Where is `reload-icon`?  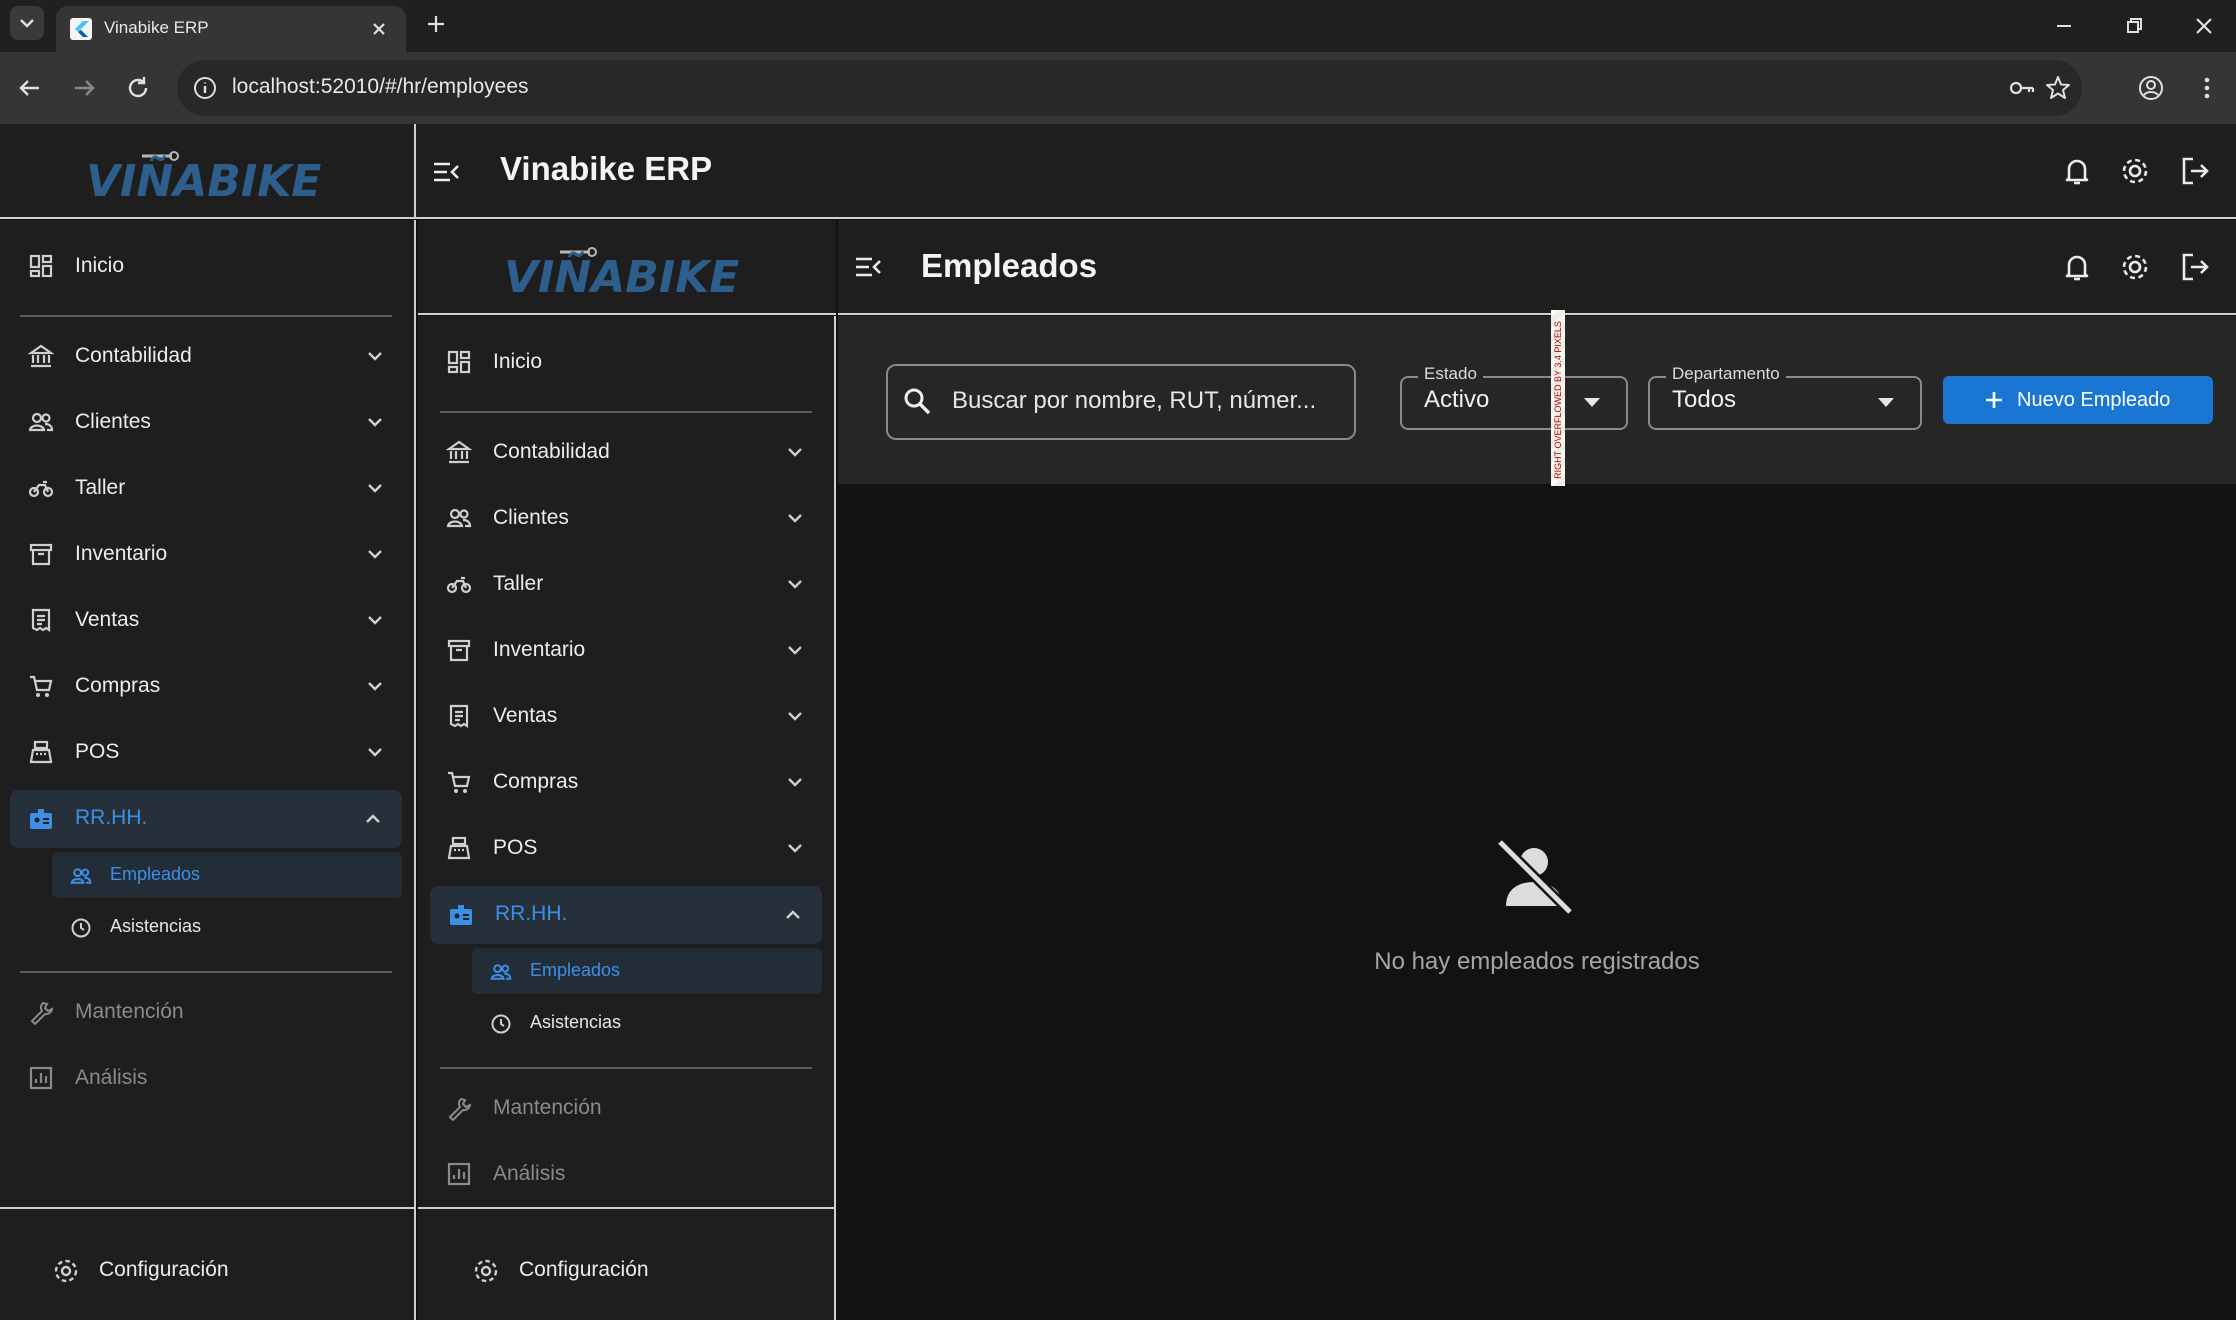
reload-icon is located at coordinates (138, 88).